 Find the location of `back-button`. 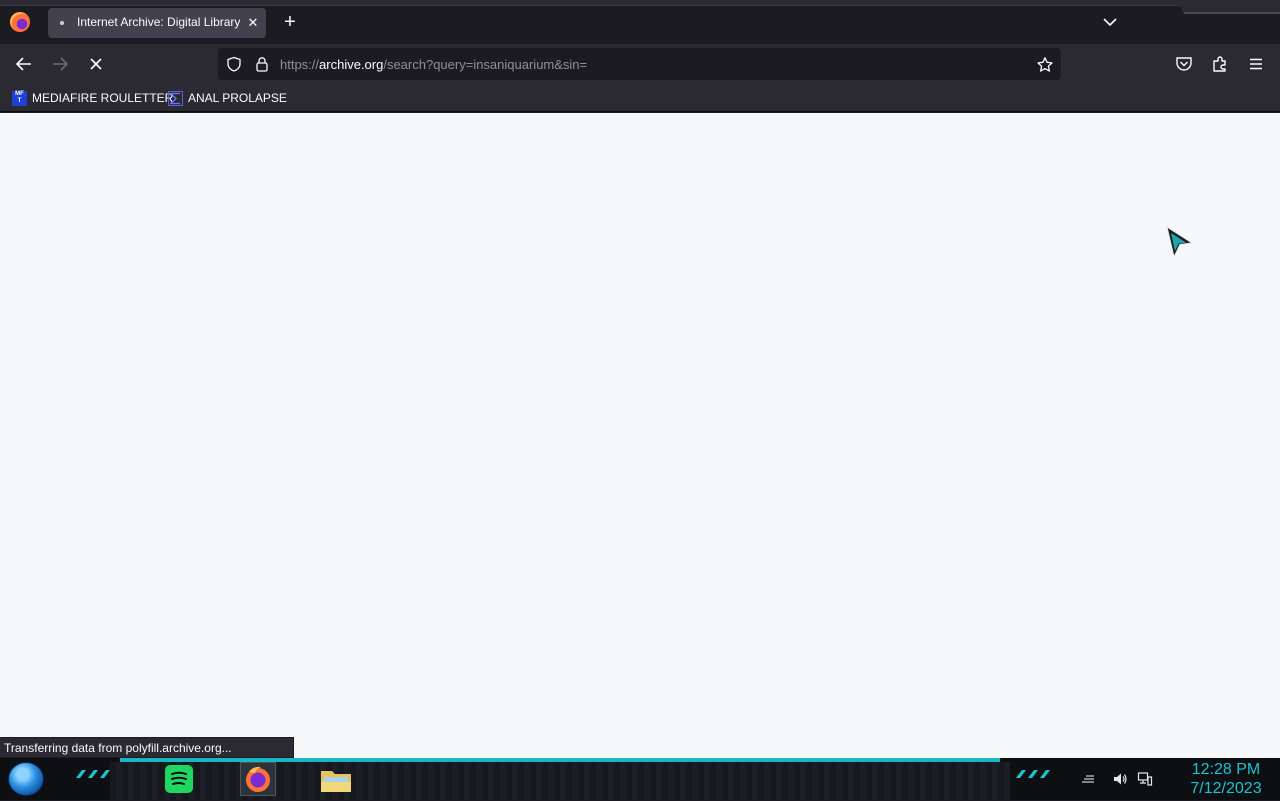

back-button is located at coordinates (24, 64).